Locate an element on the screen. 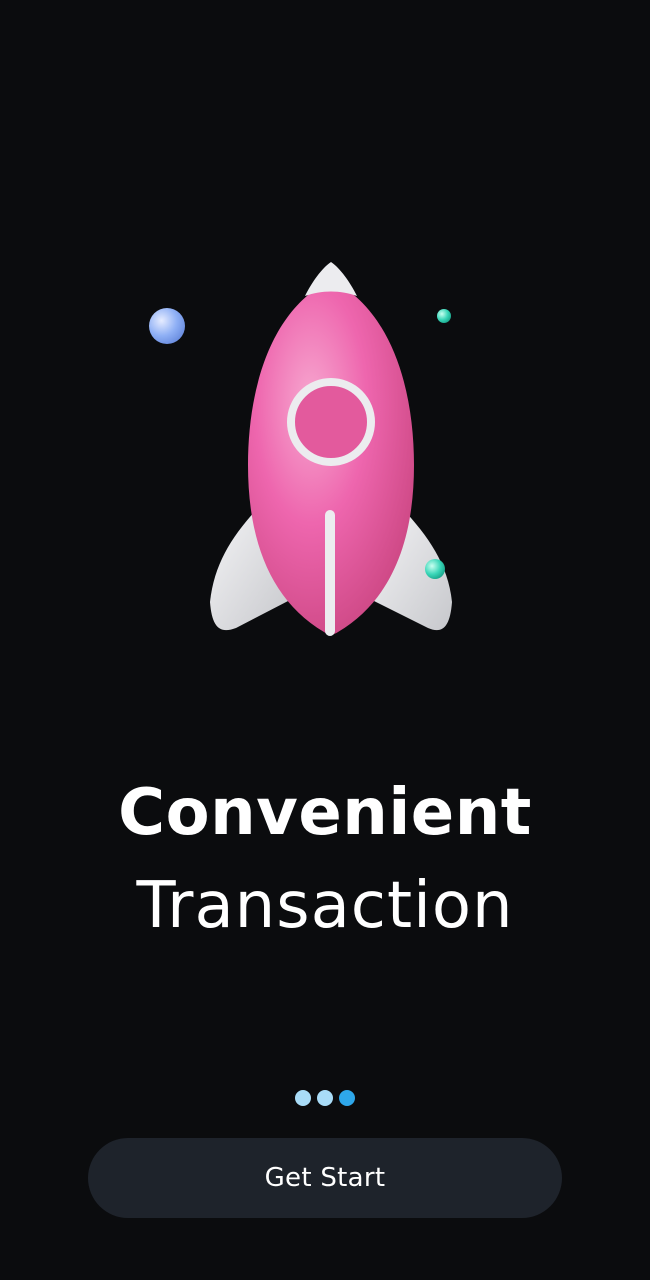 The width and height of the screenshot is (650, 1280). page-indicator is located at coordinates (325, 1099).